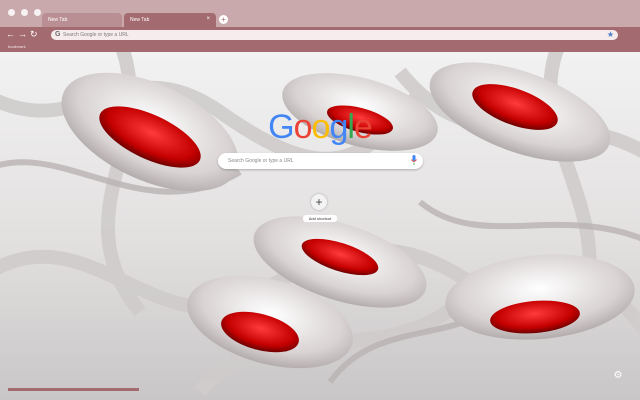 The height and width of the screenshot is (400, 640). What do you see at coordinates (208, 19) in the screenshot?
I see `close-tab-icon: ×` at bounding box center [208, 19].